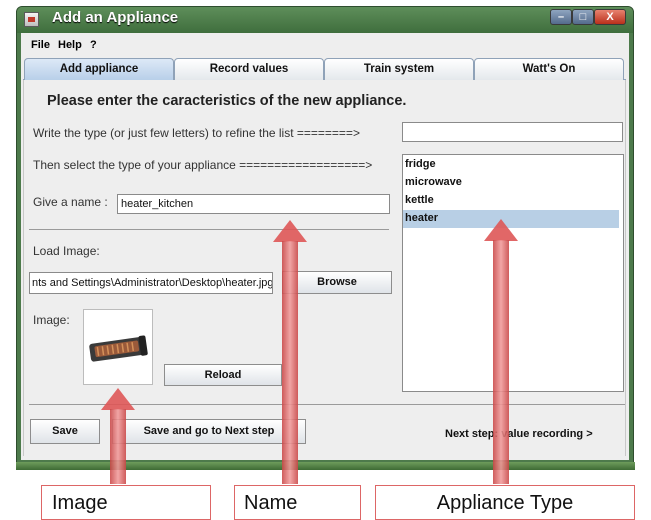  Describe the element at coordinates (325, 466) in the screenshot. I see `window-bottom-edge` at that location.